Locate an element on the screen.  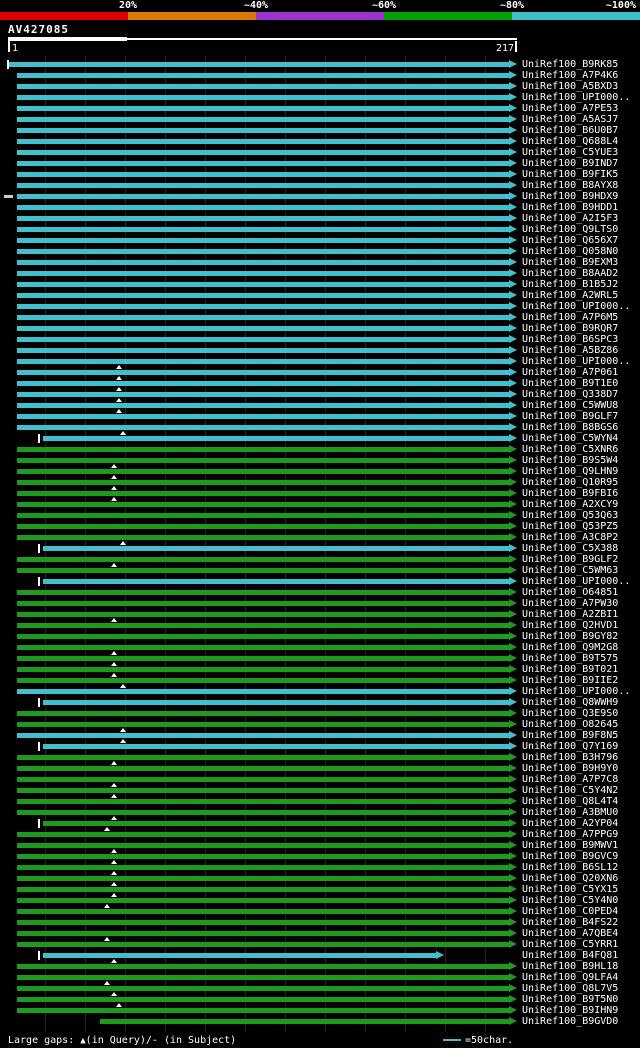
hit-accession: UniRef100_B9HDD1 is located at coordinates (570, 208).